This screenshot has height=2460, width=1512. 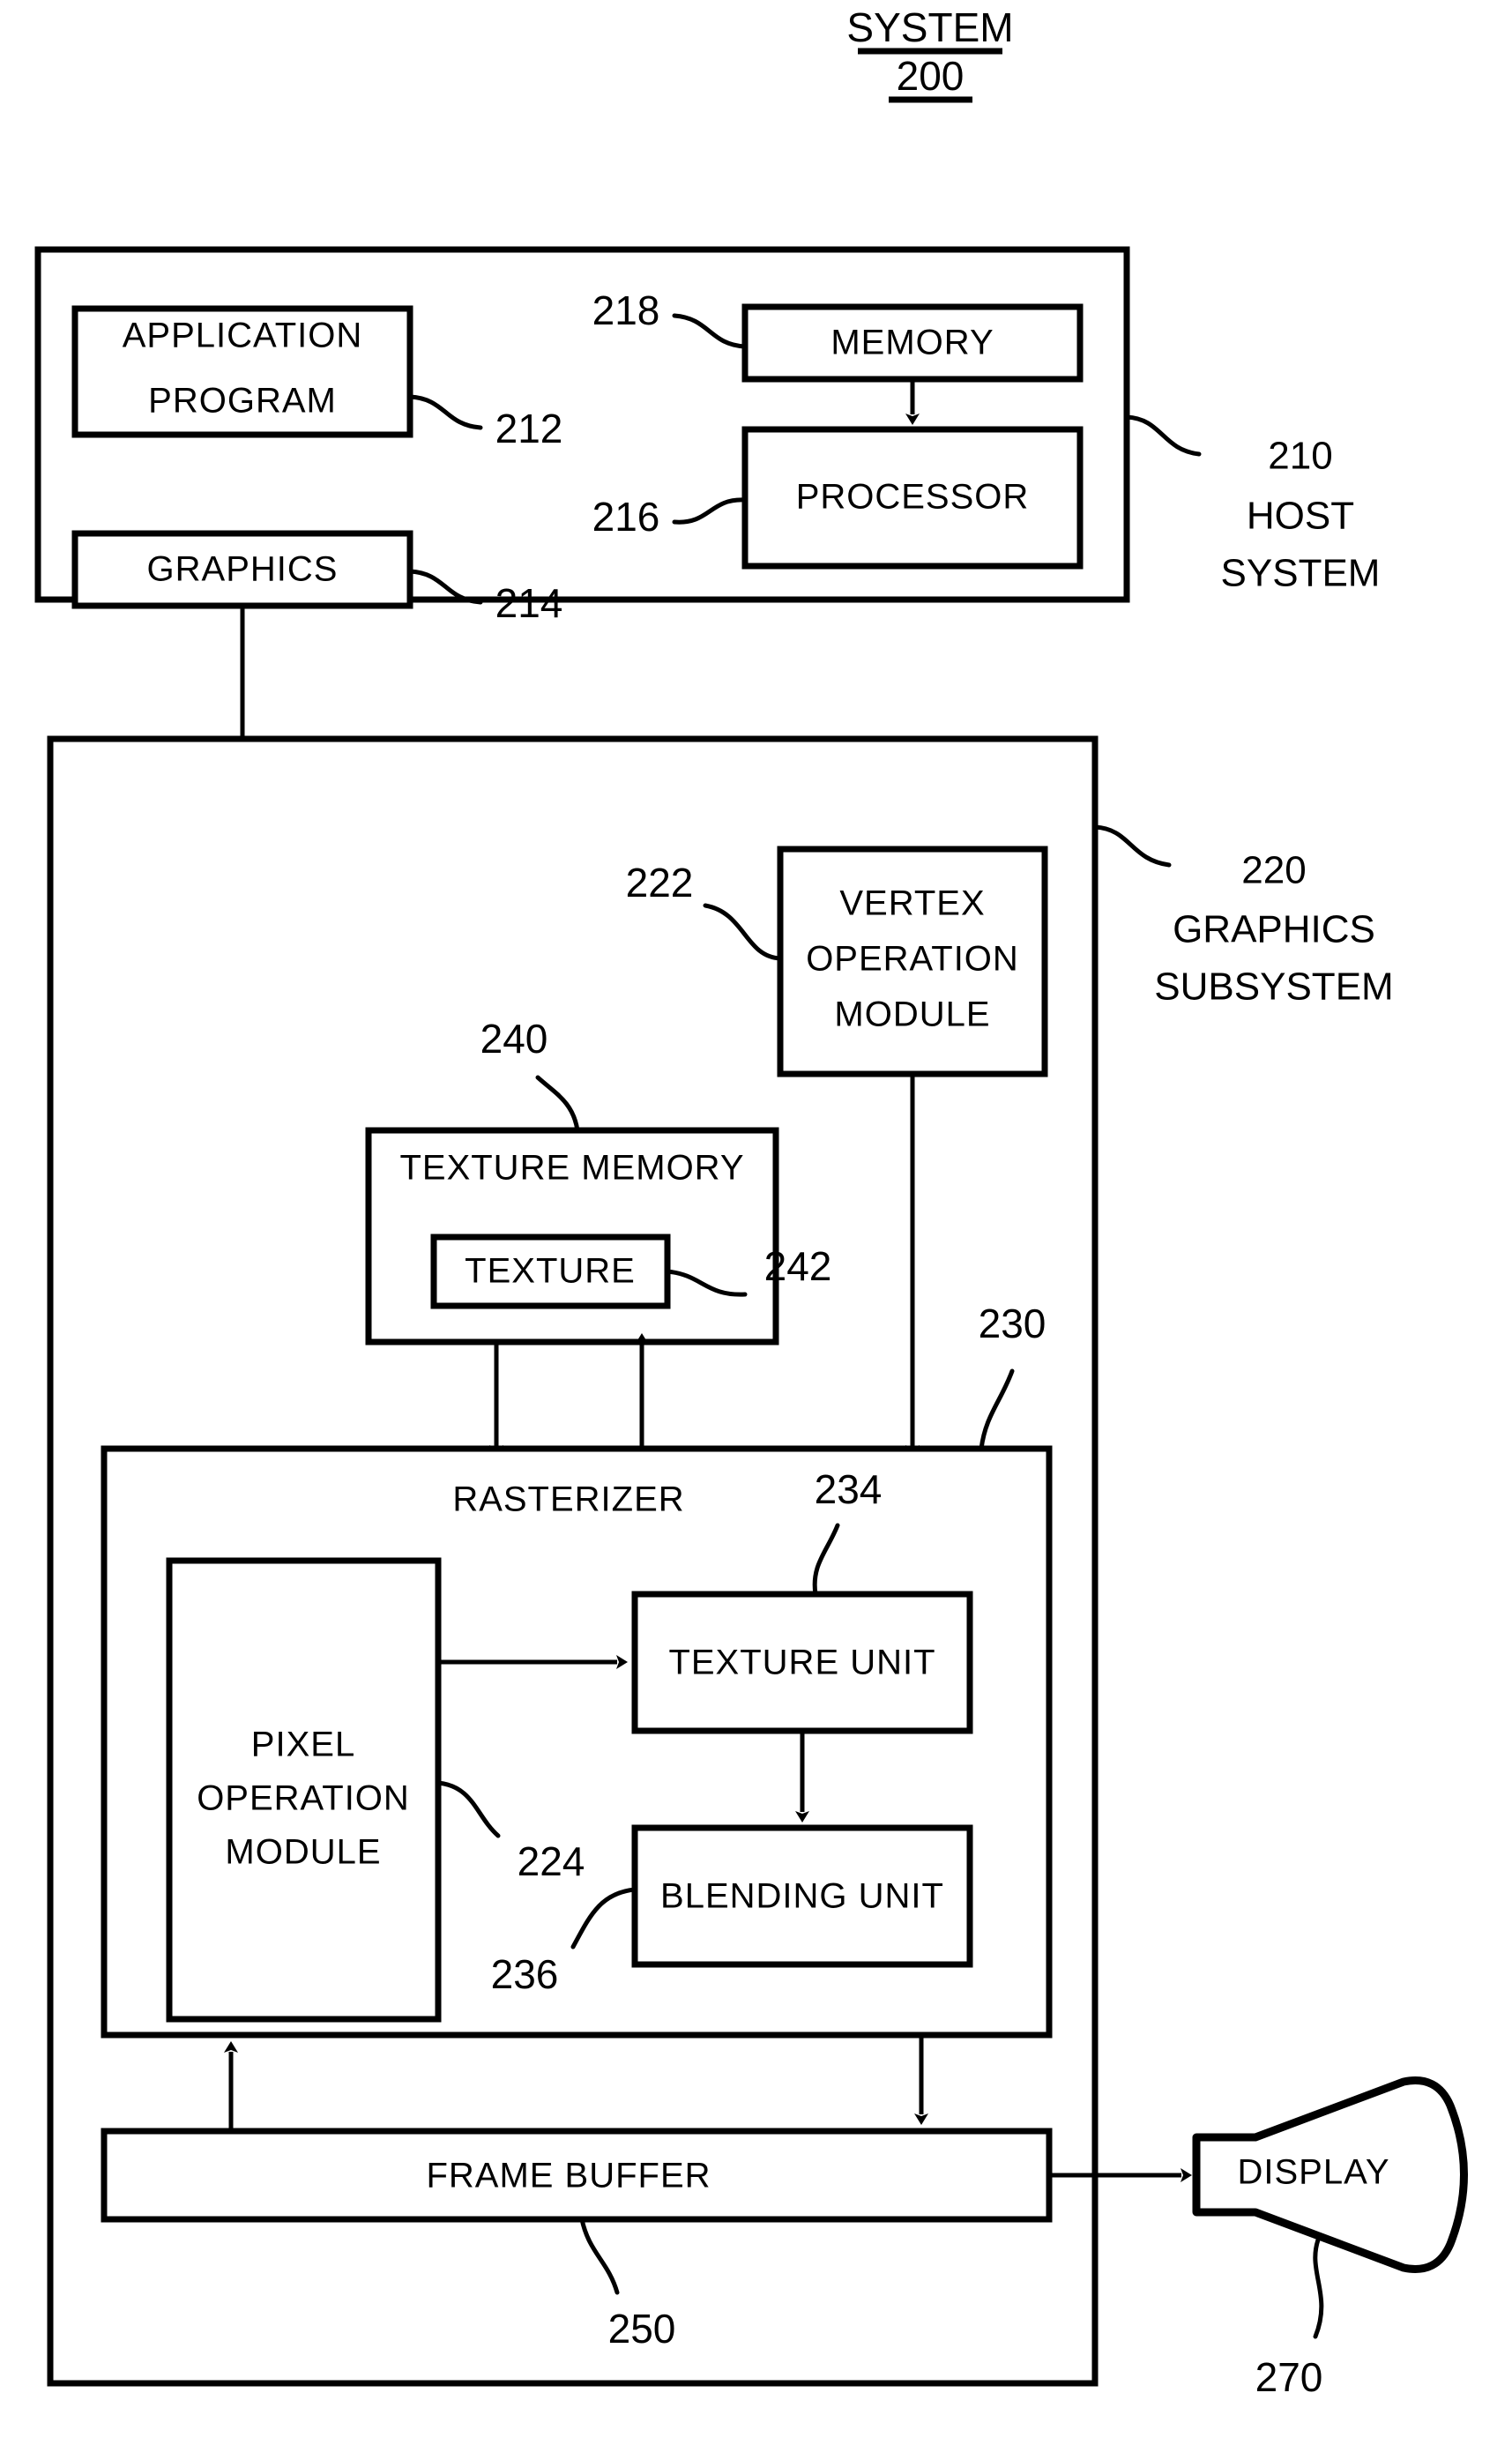 What do you see at coordinates (912, 343) in the screenshot?
I see `memory-label: MEMORY` at bounding box center [912, 343].